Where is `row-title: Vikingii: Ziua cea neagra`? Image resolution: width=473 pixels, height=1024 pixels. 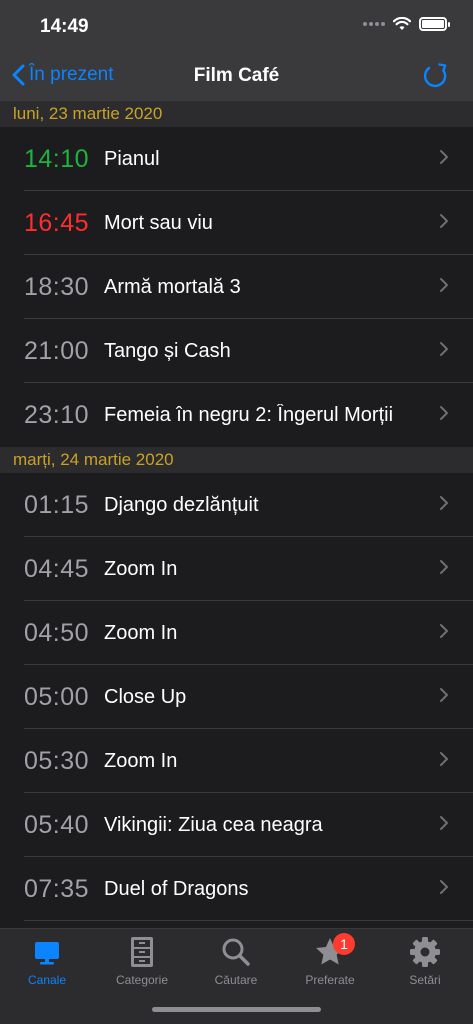
row-title: Vikingii: Ziua cea neagra is located at coordinates (213, 824).